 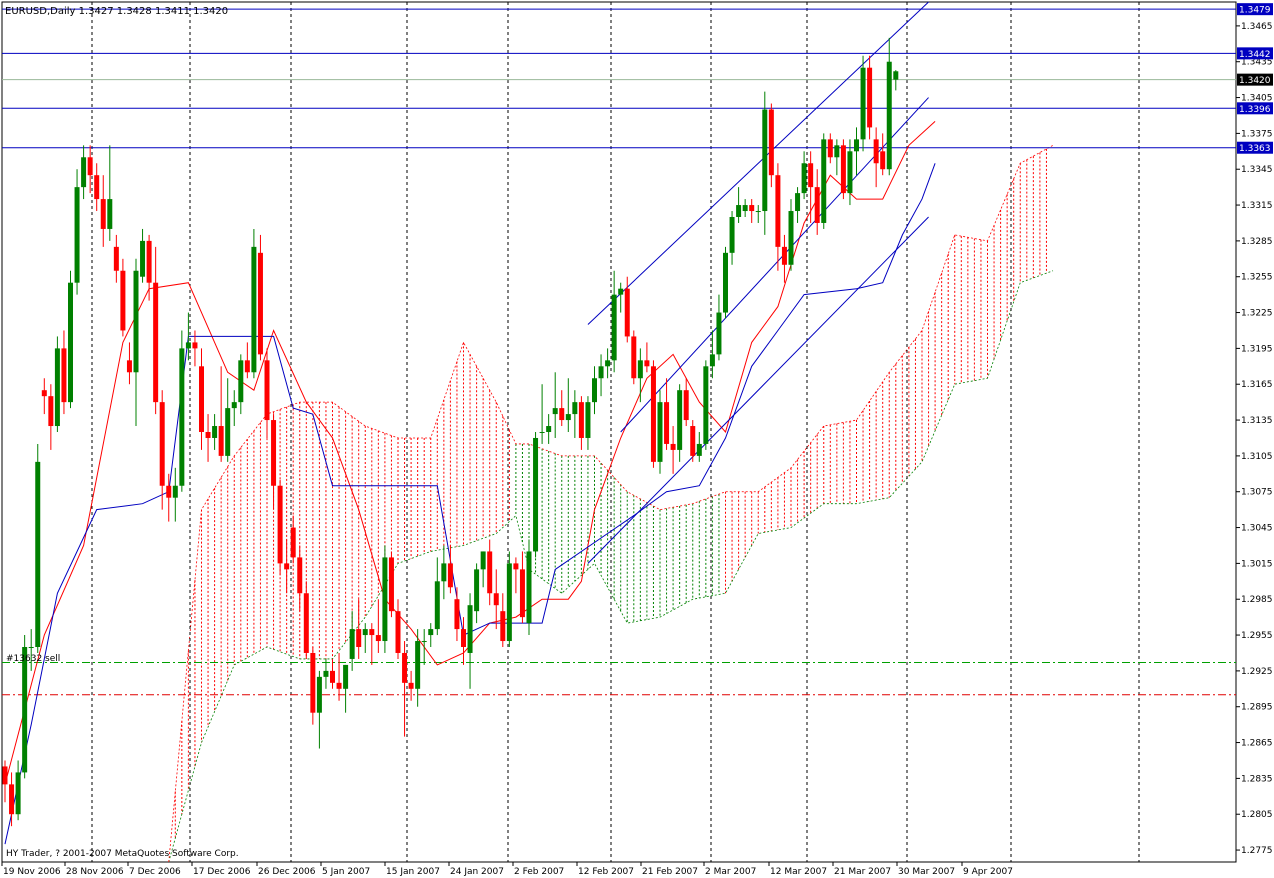 I want to click on order-label: #13632 sell, so click(x=33, y=659).